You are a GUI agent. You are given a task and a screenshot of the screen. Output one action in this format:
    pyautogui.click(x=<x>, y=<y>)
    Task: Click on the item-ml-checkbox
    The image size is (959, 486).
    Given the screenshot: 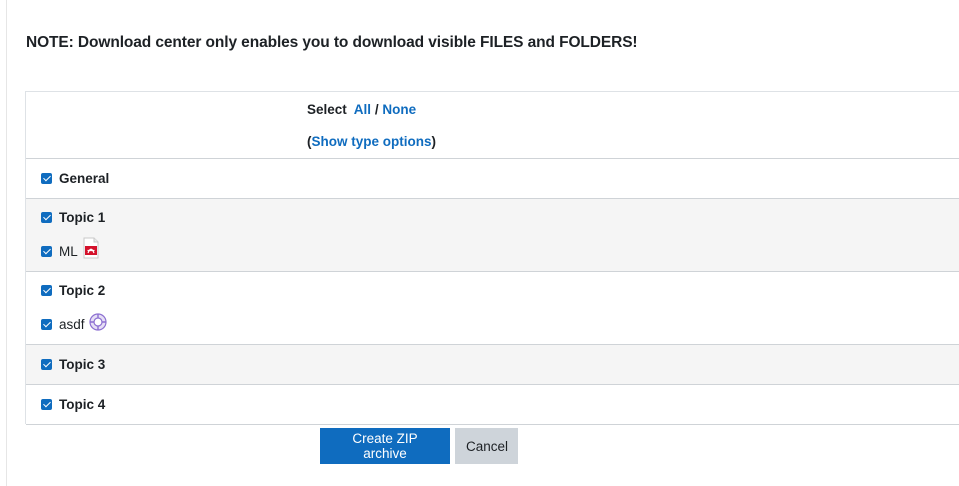 What is the action you would take?
    pyautogui.click(x=46, y=251)
    